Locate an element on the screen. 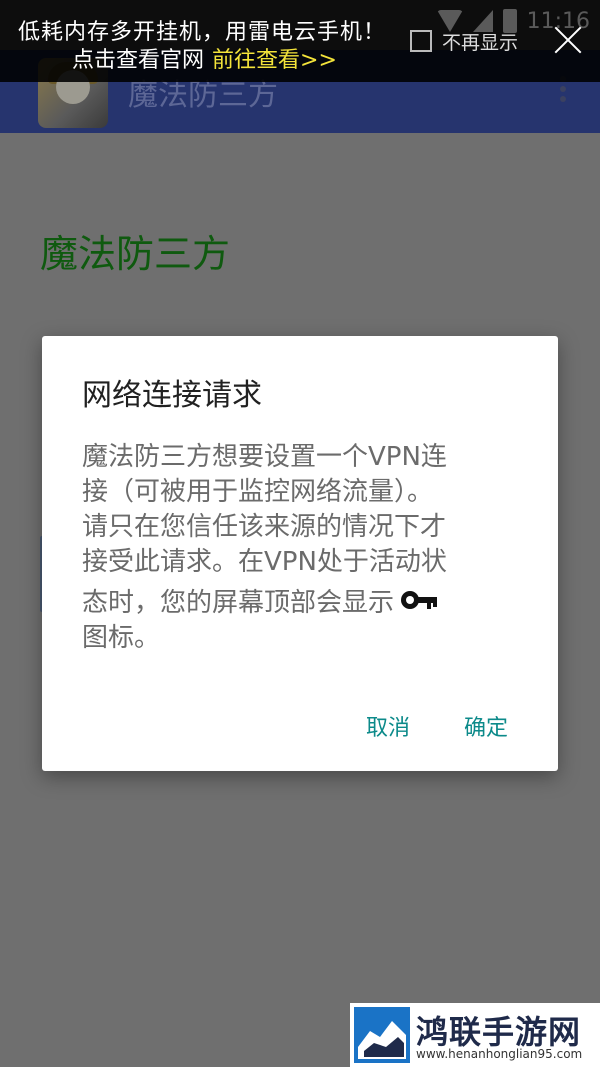  dialog-title: 网络连接请求 is located at coordinates (172, 395).